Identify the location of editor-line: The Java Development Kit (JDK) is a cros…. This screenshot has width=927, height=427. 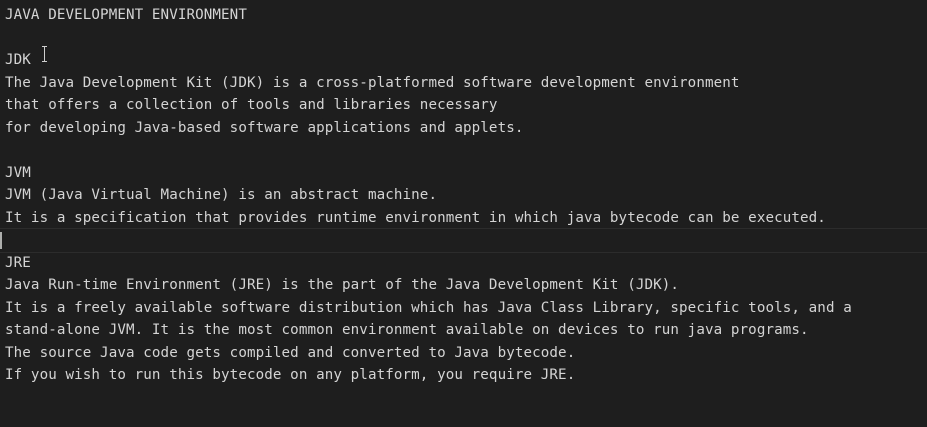
(466, 83).